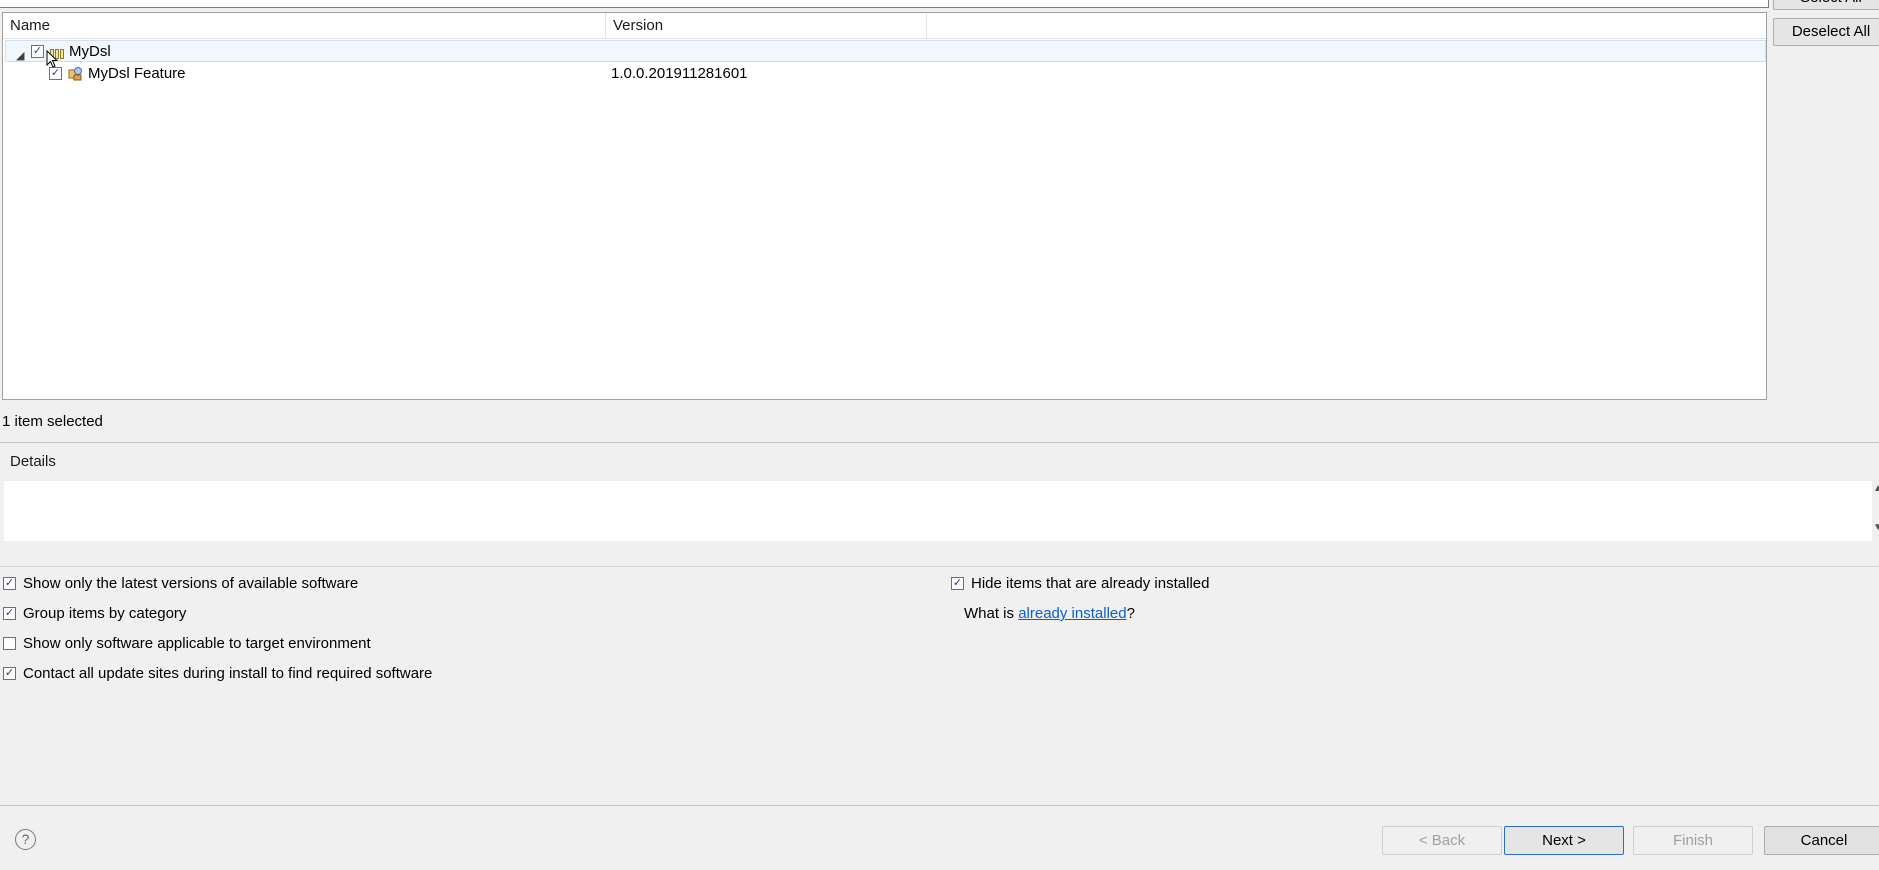  I want to click on column-header-blank, so click(1346, 26).